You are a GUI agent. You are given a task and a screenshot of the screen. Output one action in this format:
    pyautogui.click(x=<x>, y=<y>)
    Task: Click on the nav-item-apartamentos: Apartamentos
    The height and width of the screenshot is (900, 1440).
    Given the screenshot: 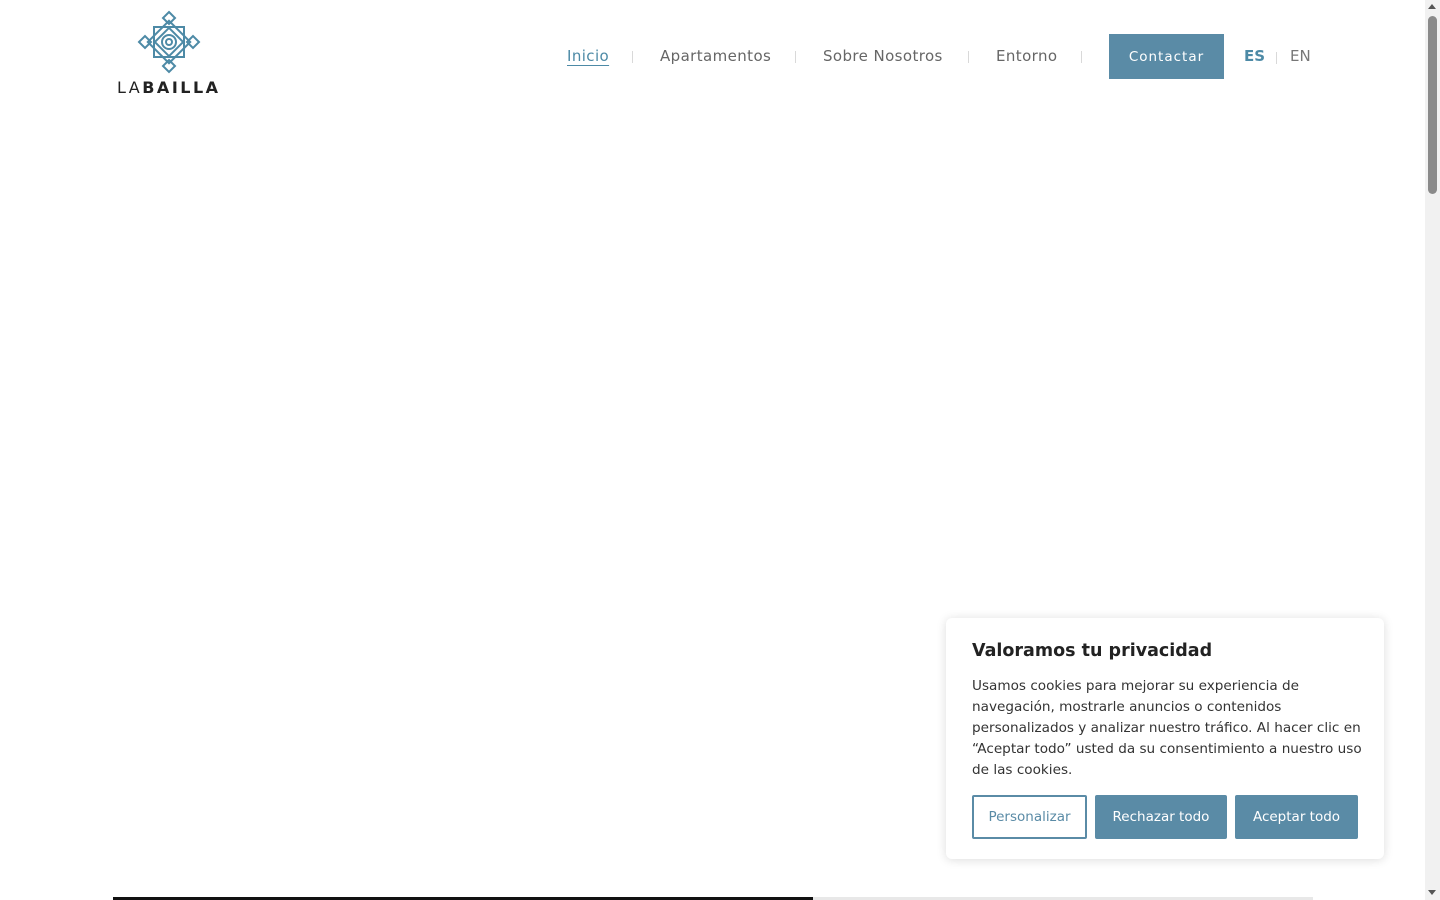 What is the action you would take?
    pyautogui.click(x=715, y=56)
    